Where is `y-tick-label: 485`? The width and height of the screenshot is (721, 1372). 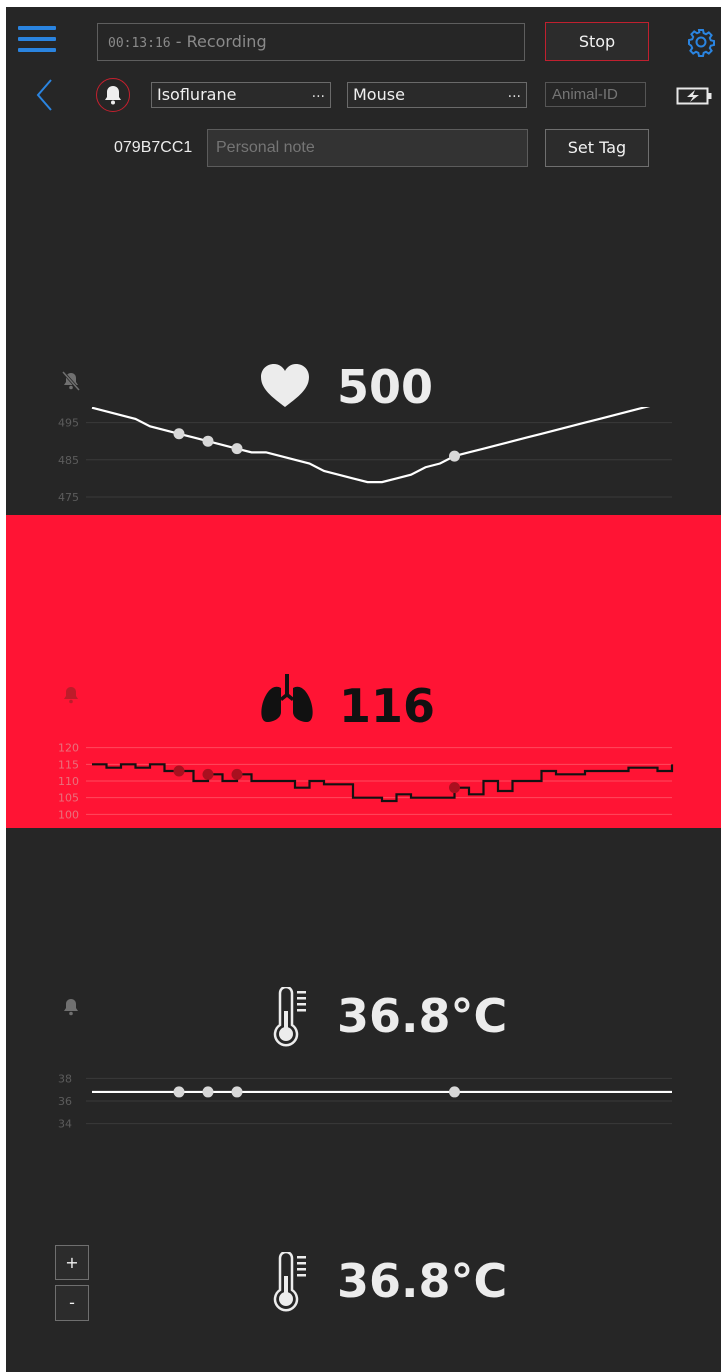 y-tick-label: 485 is located at coordinates (68, 460).